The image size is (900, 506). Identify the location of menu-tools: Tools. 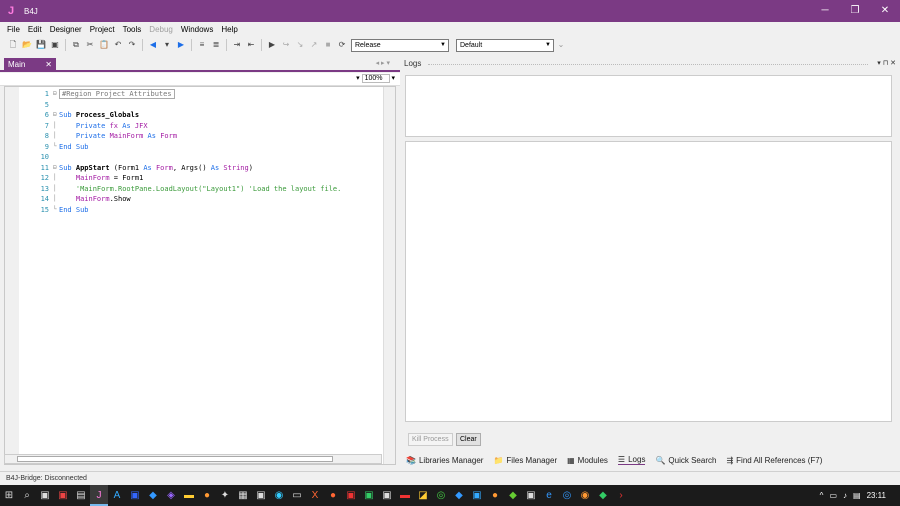
(132, 29).